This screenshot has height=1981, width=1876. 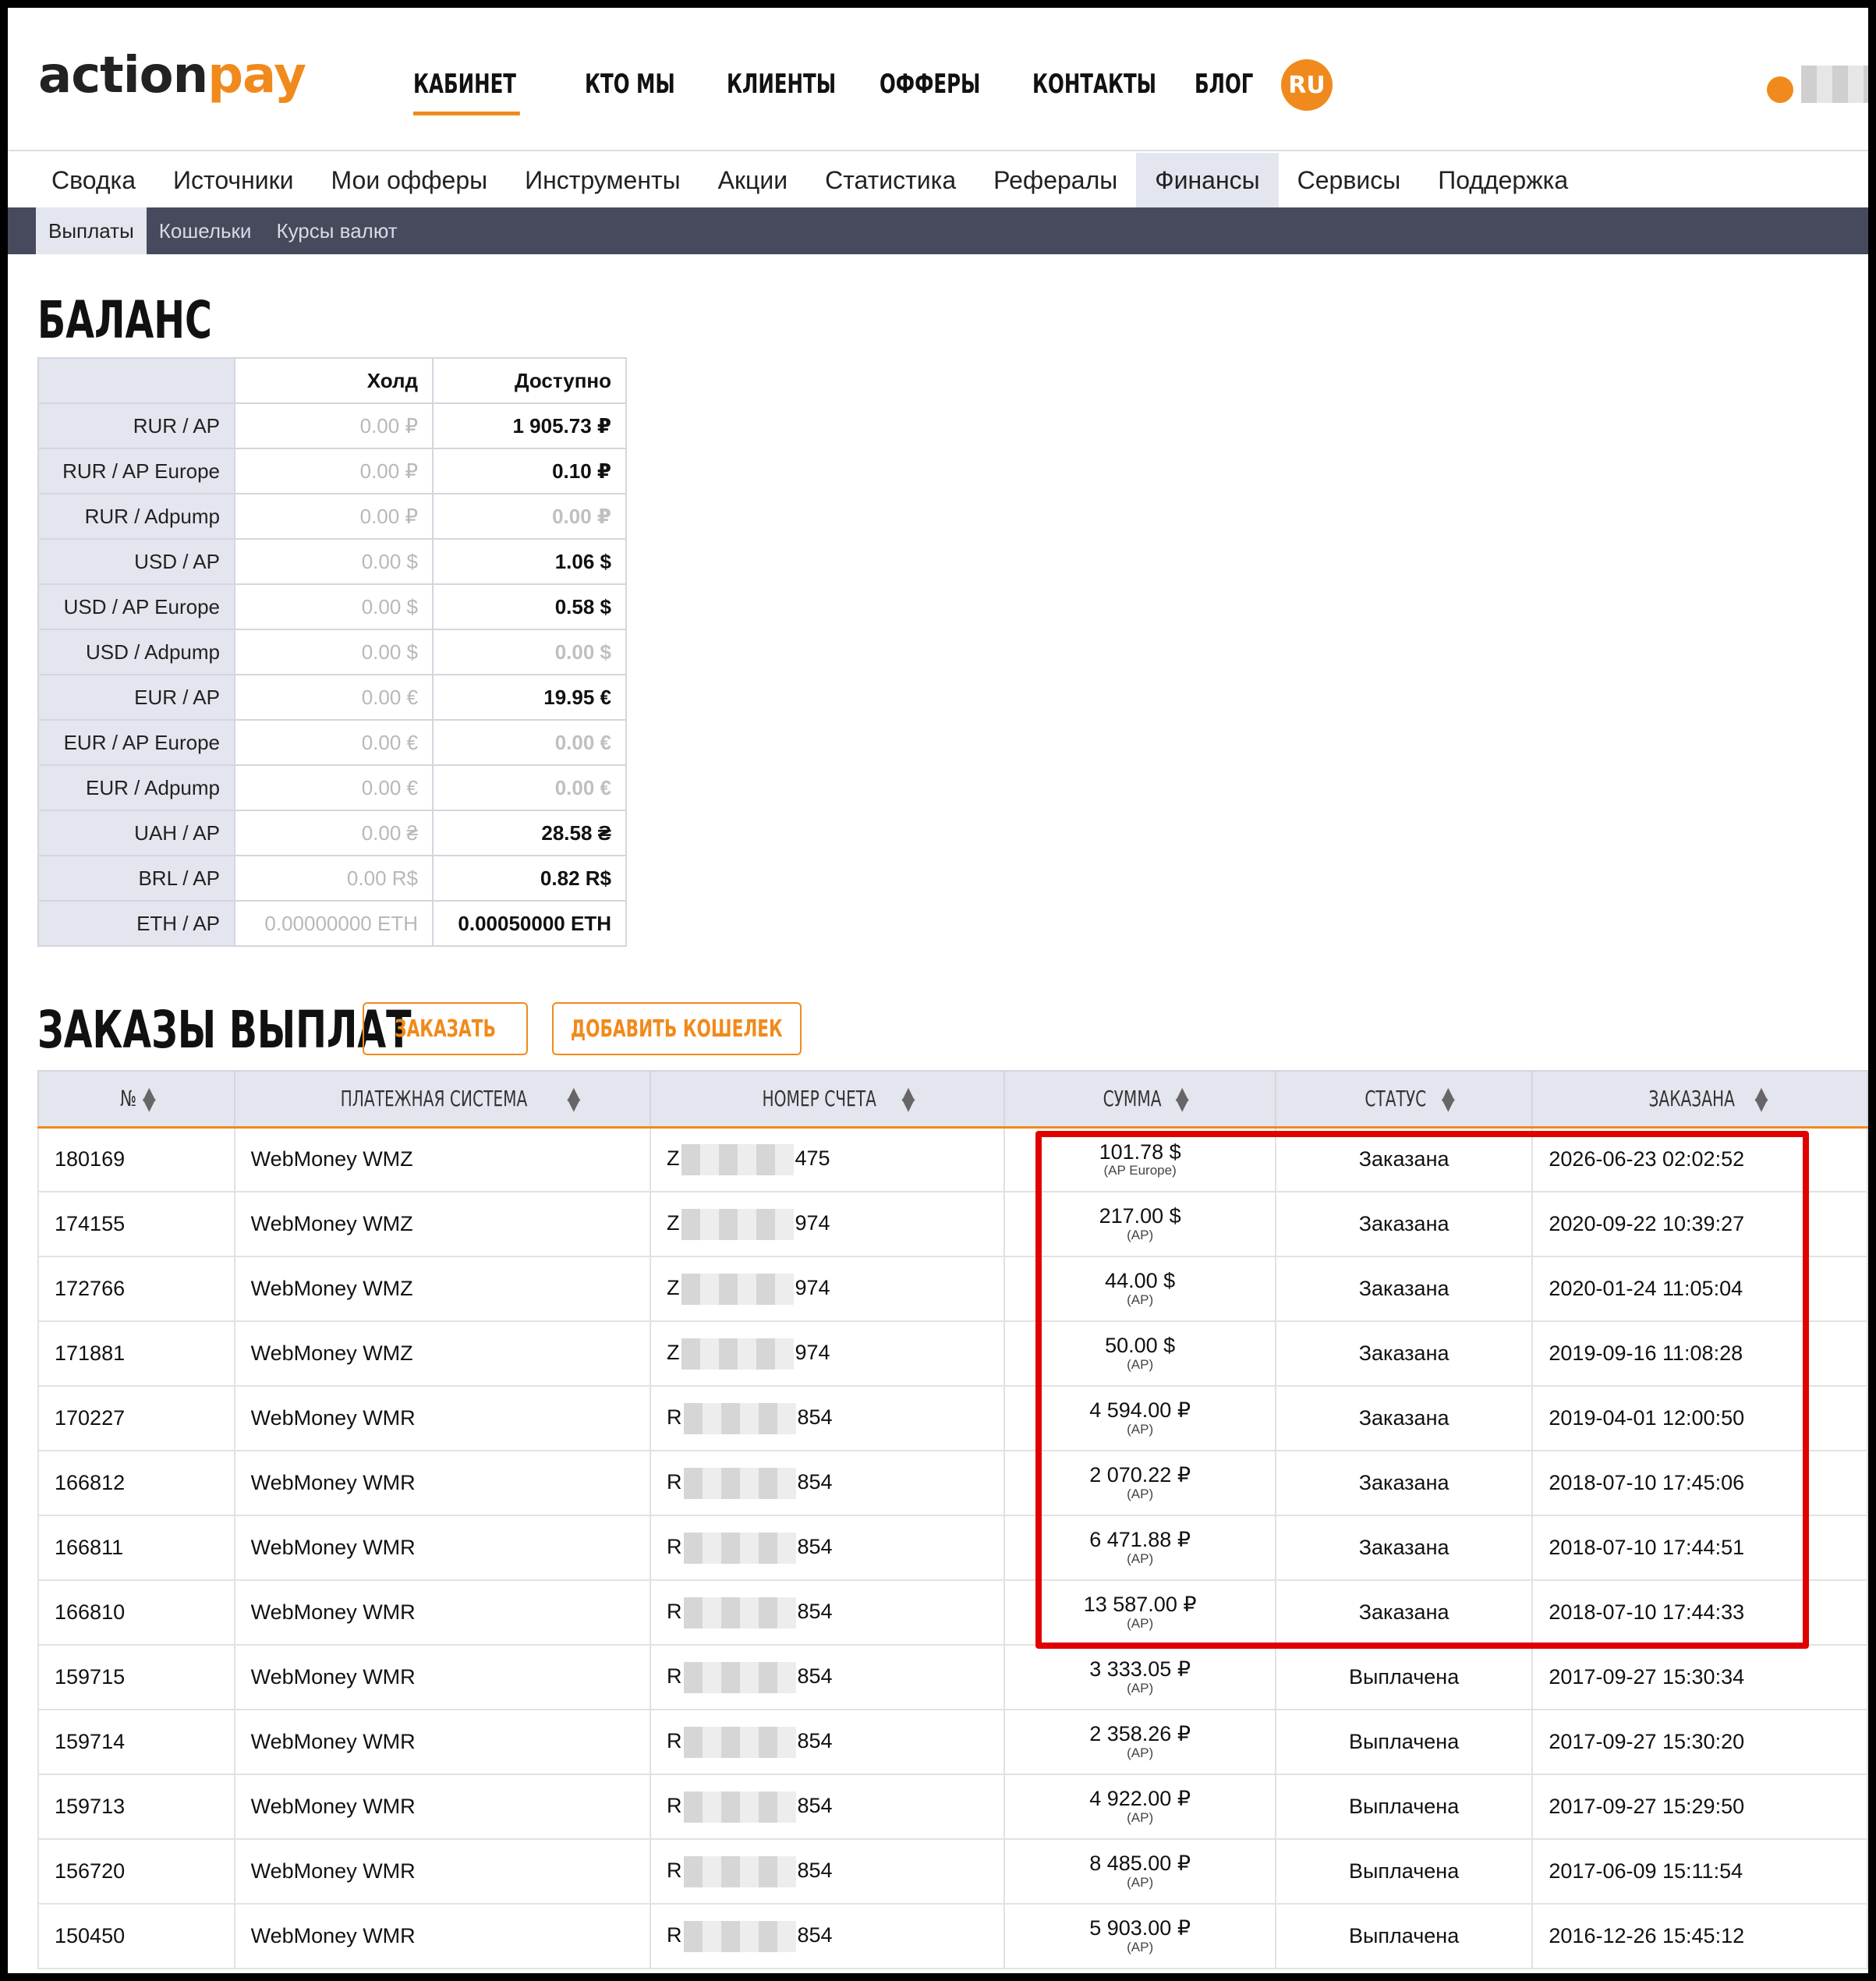 I want to click on balance-row: USD / AP Europe 0.00 $0.58 $, so click(x=332, y=606).